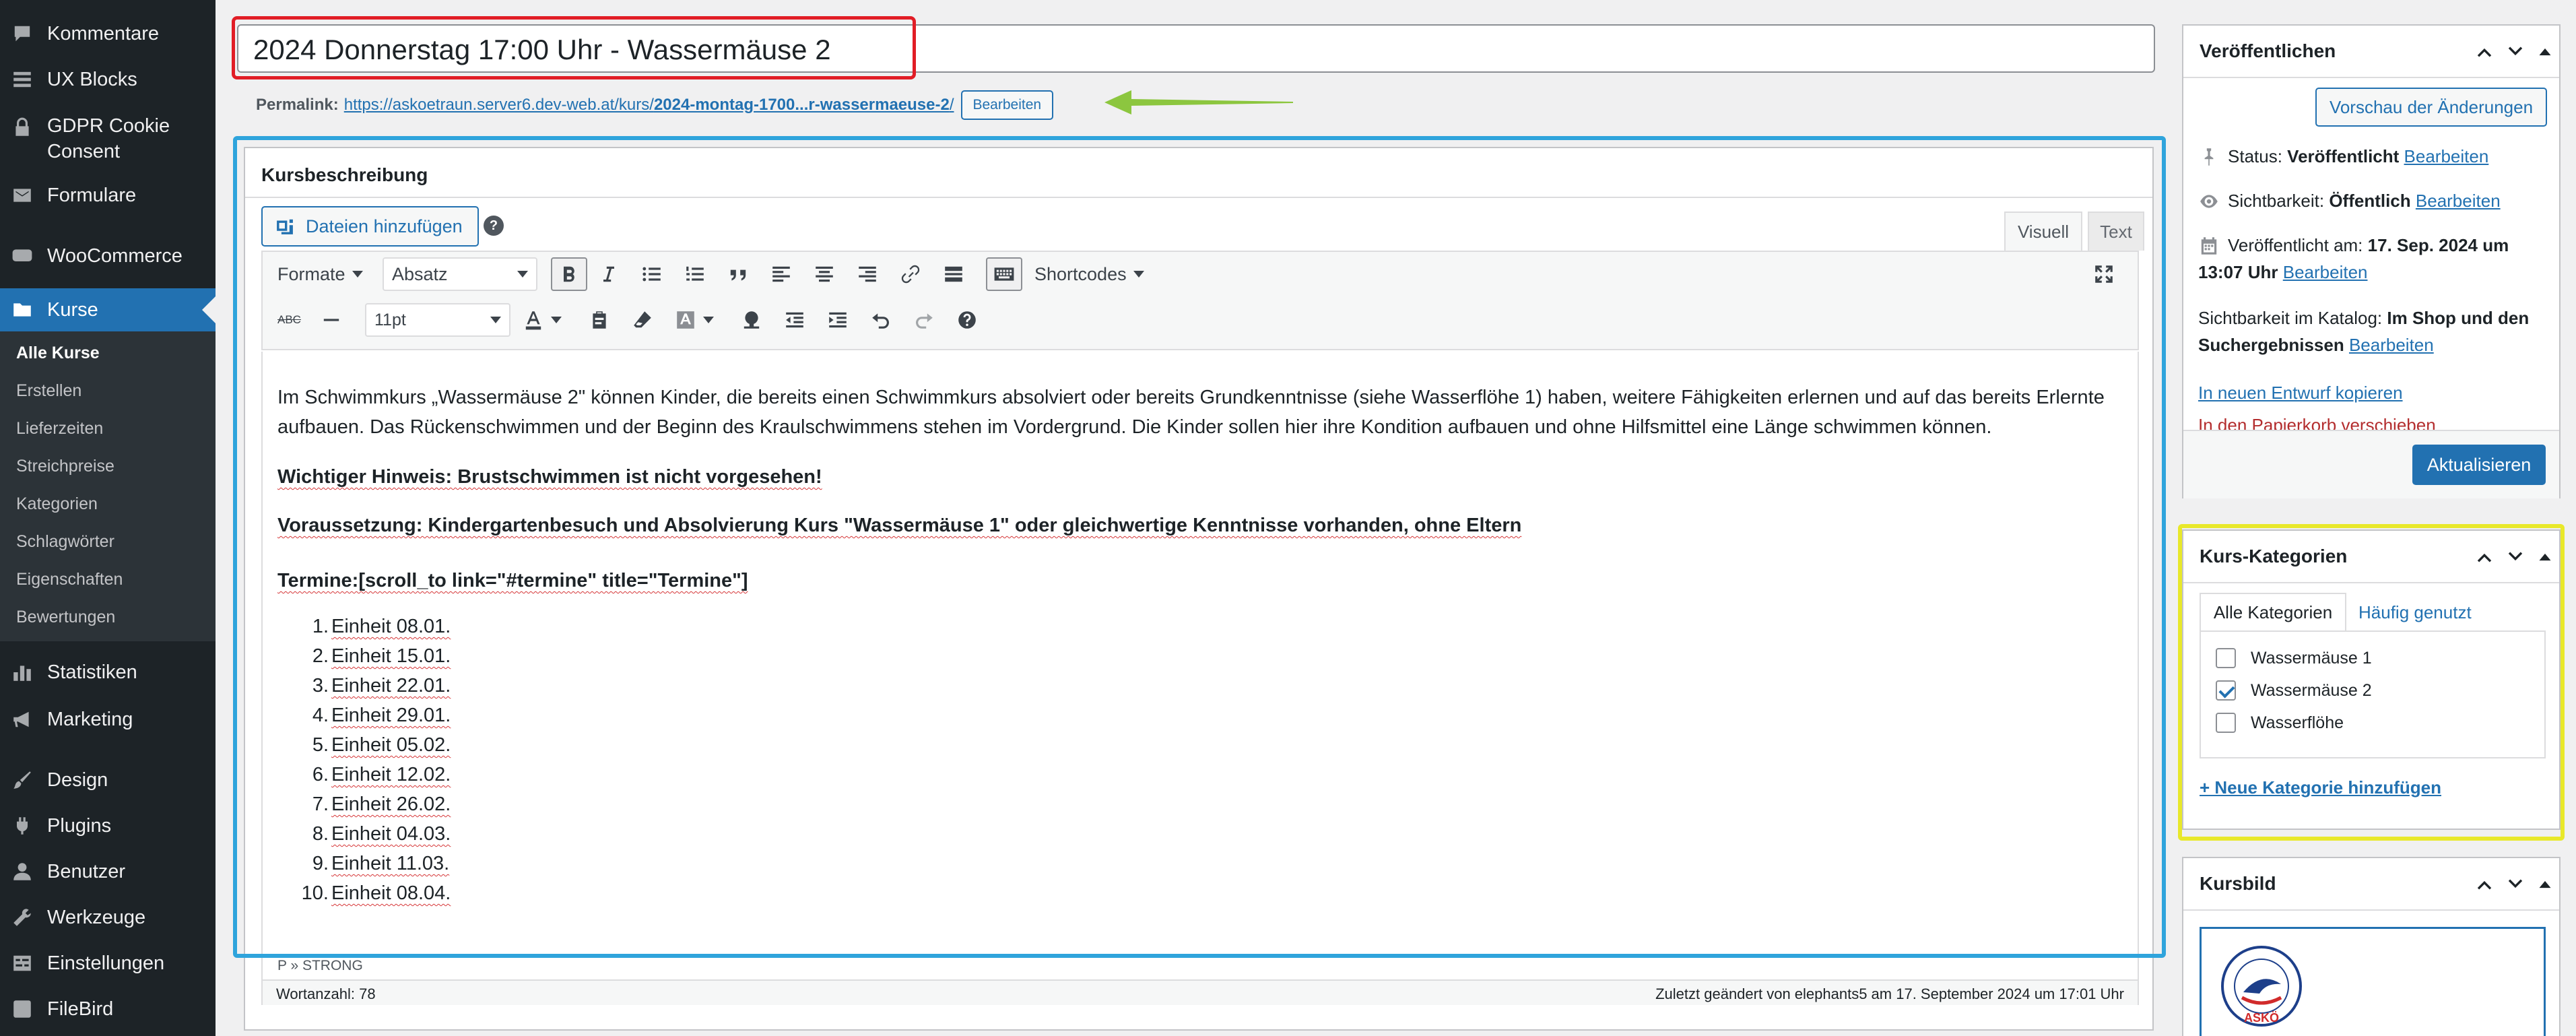  Describe the element at coordinates (2446, 156) in the screenshot. I see `edit-status-link: Bearbeiten` at that location.